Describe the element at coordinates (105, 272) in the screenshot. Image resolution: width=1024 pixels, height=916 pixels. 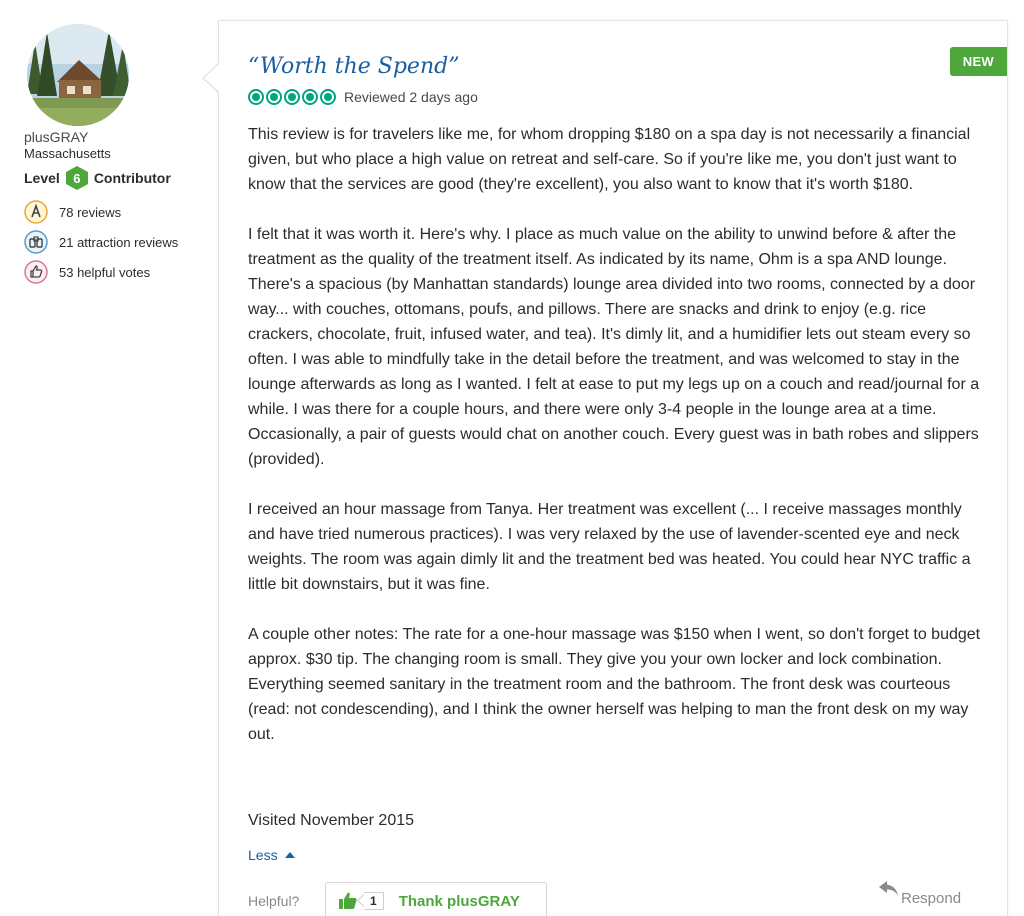
I see `stat-text: 53 helpful votes` at that location.